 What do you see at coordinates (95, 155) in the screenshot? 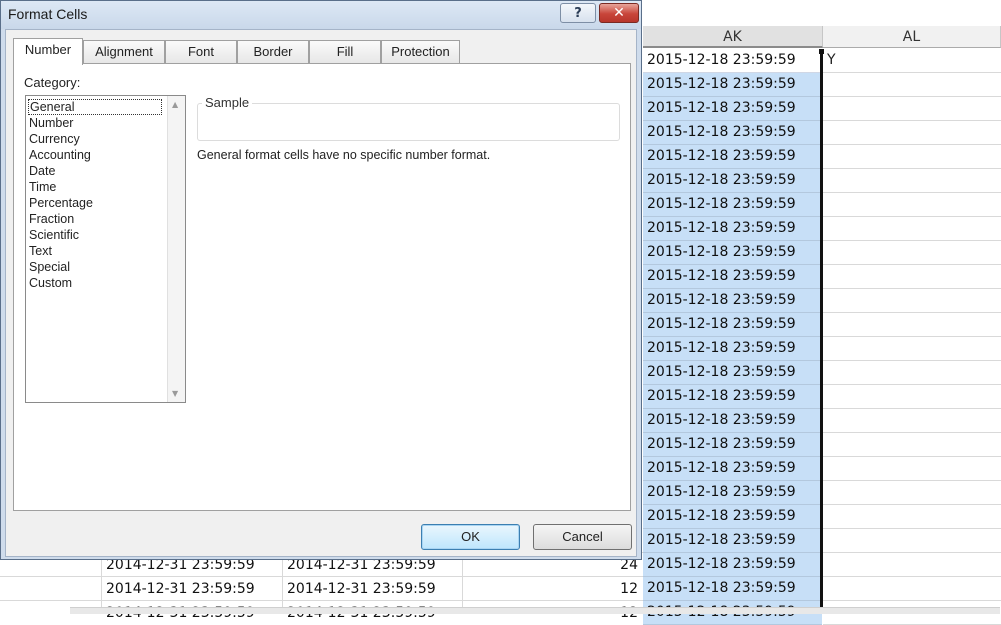
I see `category-item: Accounting` at bounding box center [95, 155].